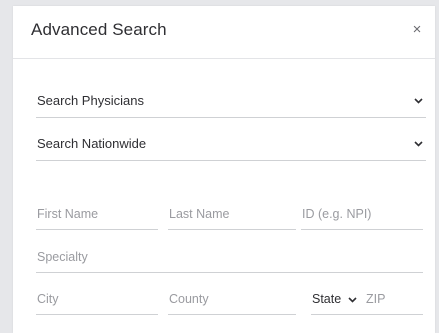 This screenshot has width=439, height=333. I want to click on close-button: ×, so click(417, 30).